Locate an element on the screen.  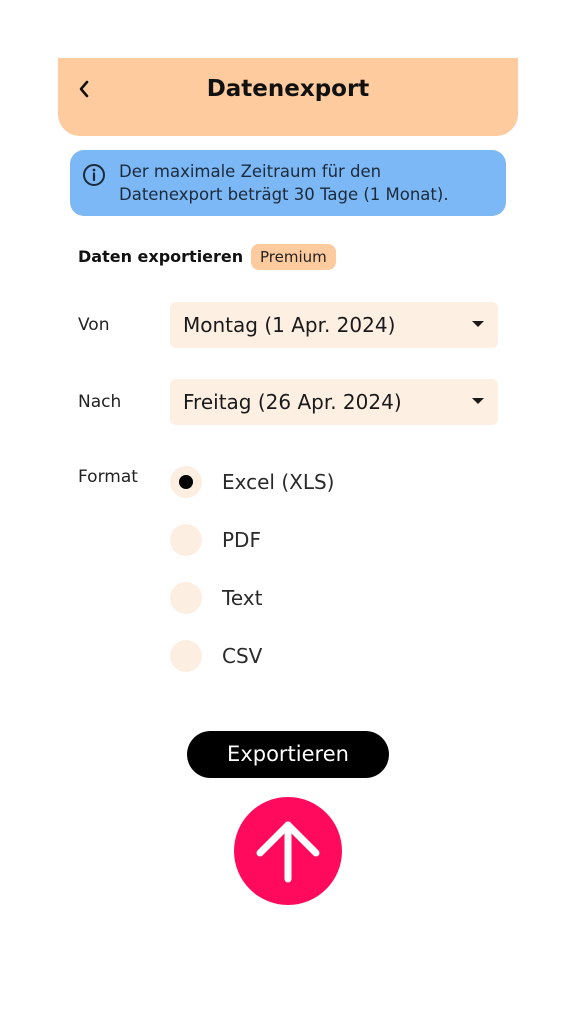
info-icon is located at coordinates (94, 175).